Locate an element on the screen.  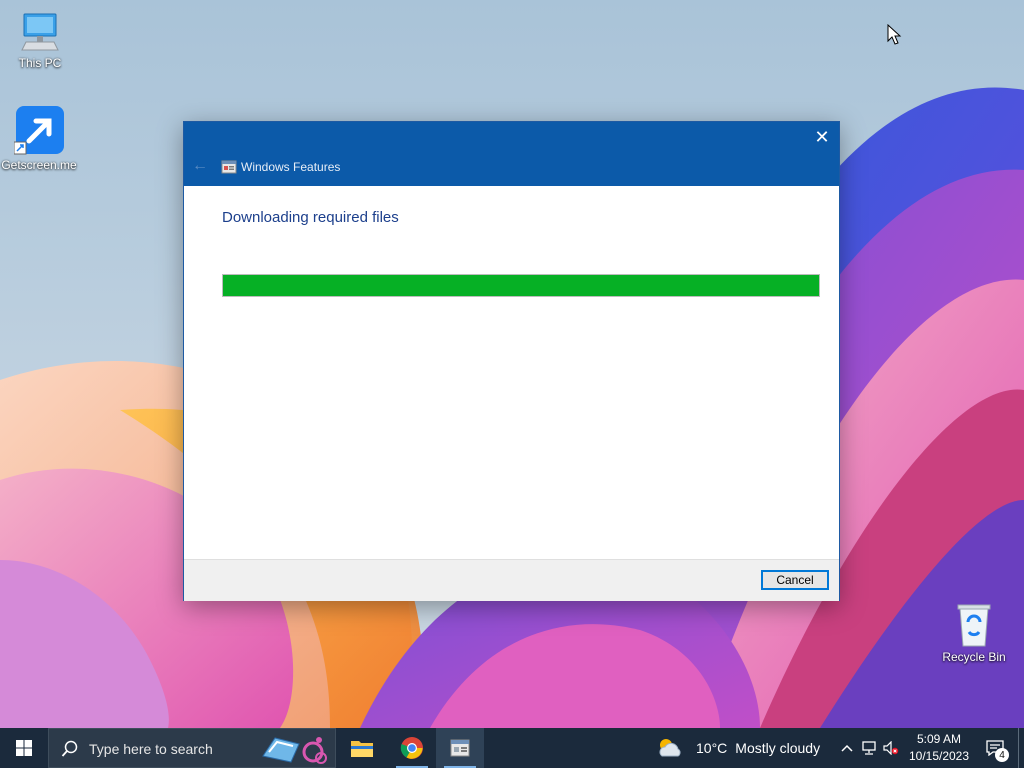
desktop-icon-label: This PC is located at coordinates (40, 63).